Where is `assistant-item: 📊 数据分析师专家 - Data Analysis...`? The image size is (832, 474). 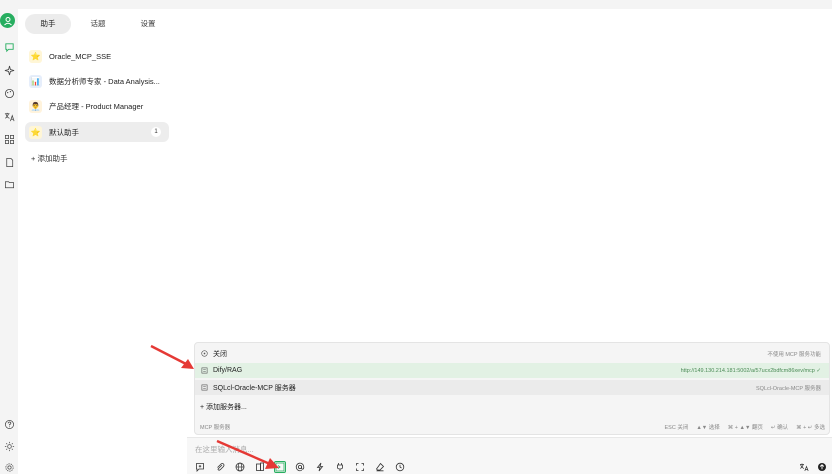
assistant-item: 📊 数据分析师专家 - Data Analysis... is located at coordinates (97, 81).